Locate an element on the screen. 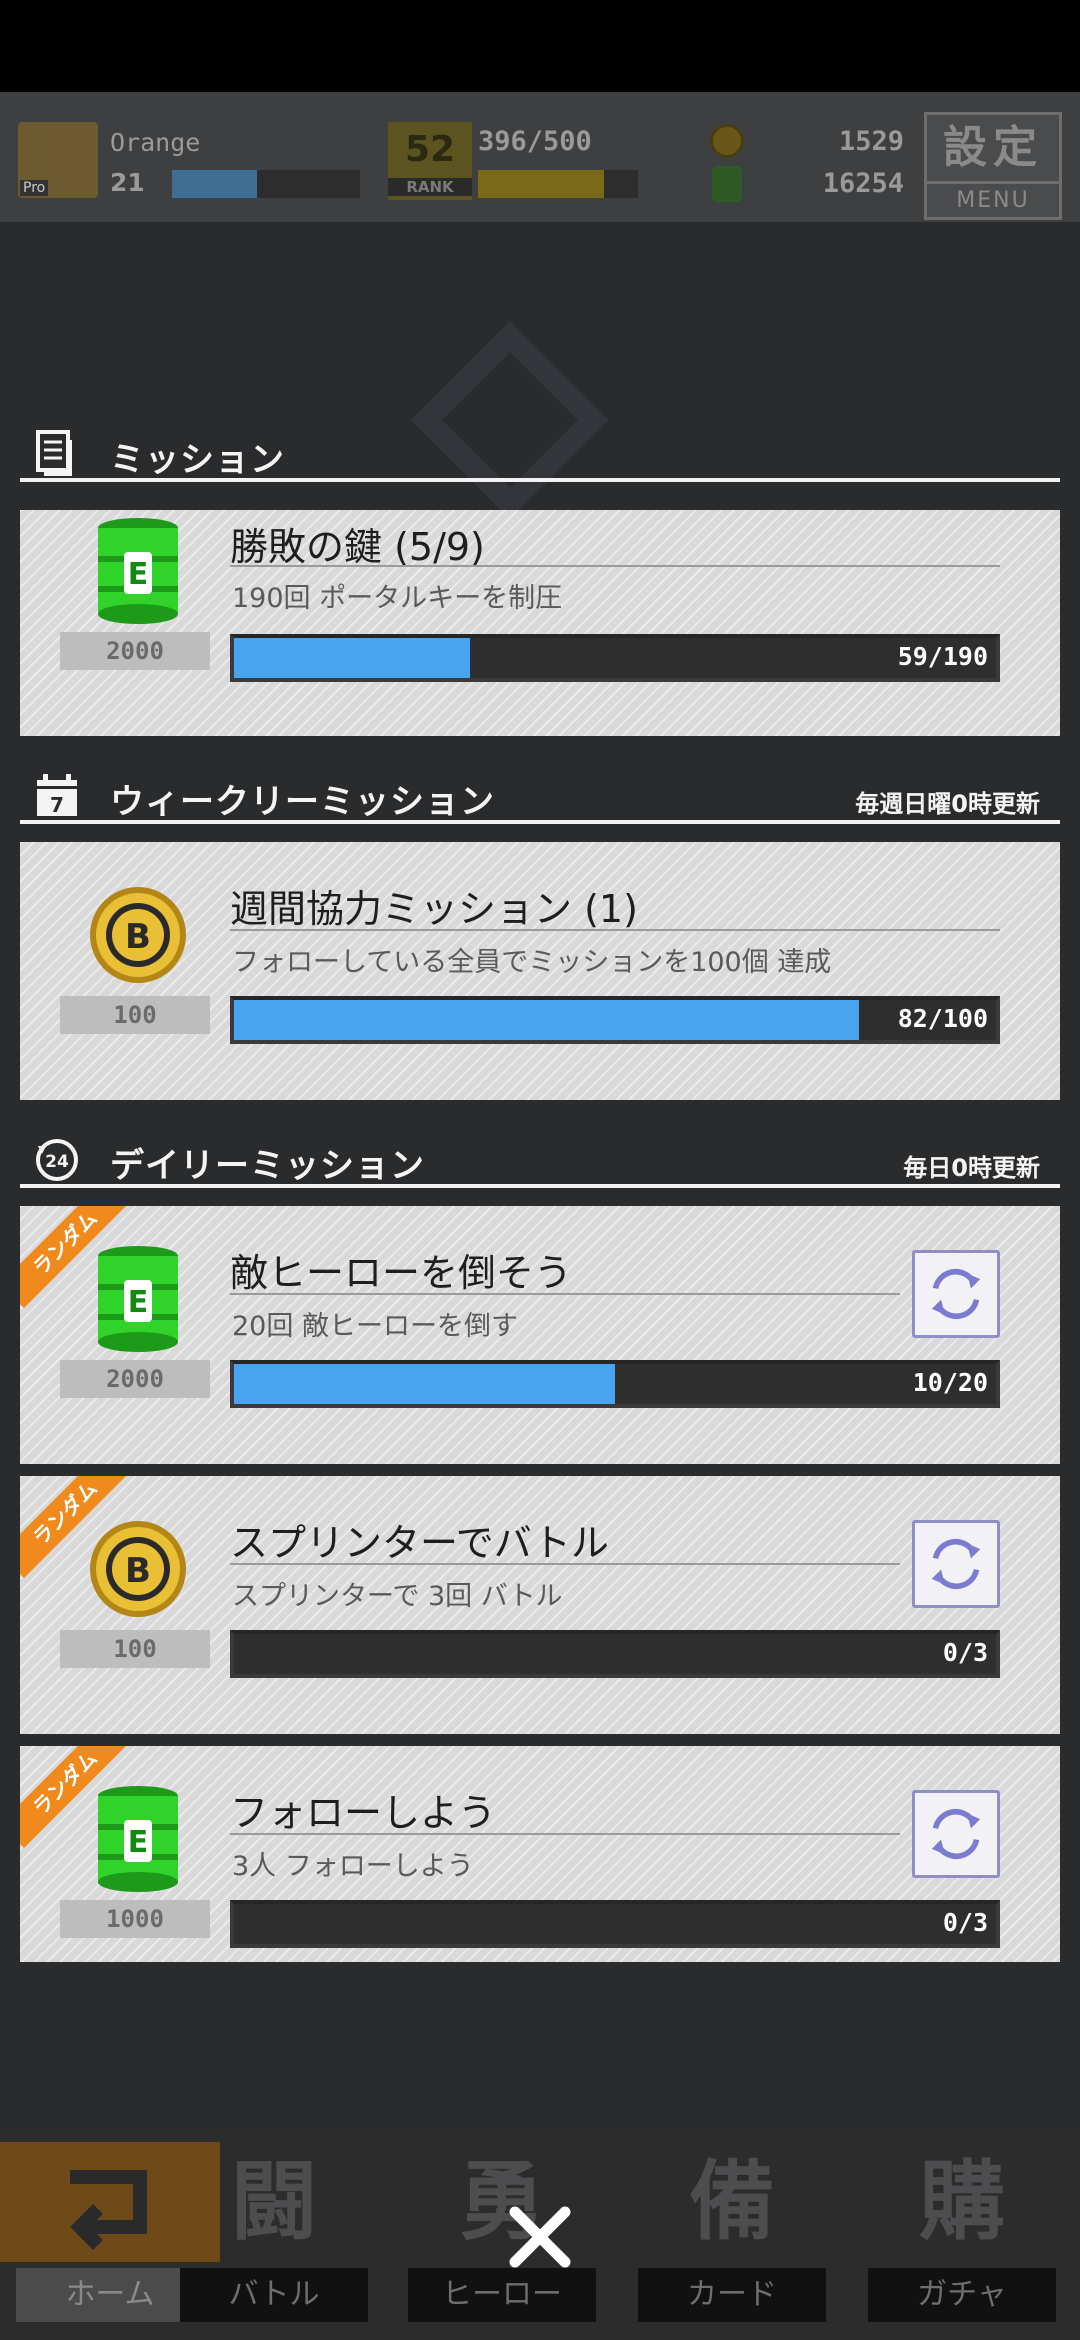 The width and height of the screenshot is (1080, 2340). section-daily-header: 24 デイリーミッション 毎日0時更新 is located at coordinates (540, 1162).